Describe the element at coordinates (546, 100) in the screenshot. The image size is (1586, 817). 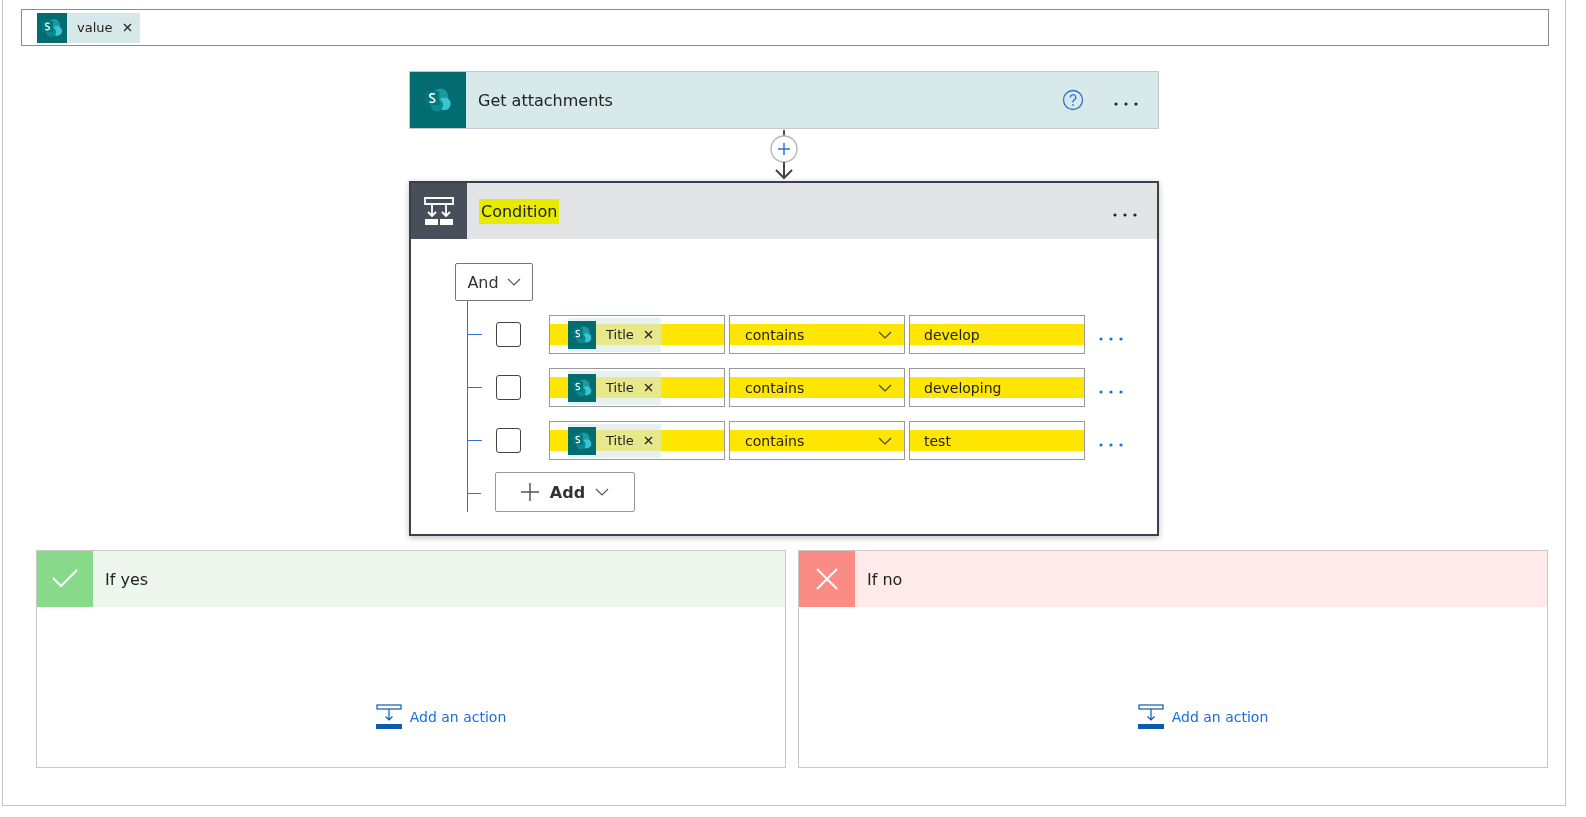
I see `action-title: Get attachments` at that location.